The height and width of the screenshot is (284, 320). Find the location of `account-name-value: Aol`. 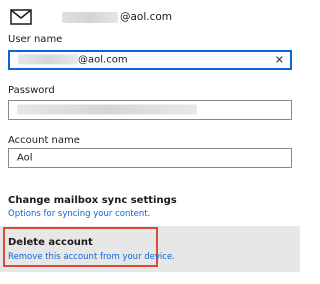

account-name-value: Aol is located at coordinates (25, 158).